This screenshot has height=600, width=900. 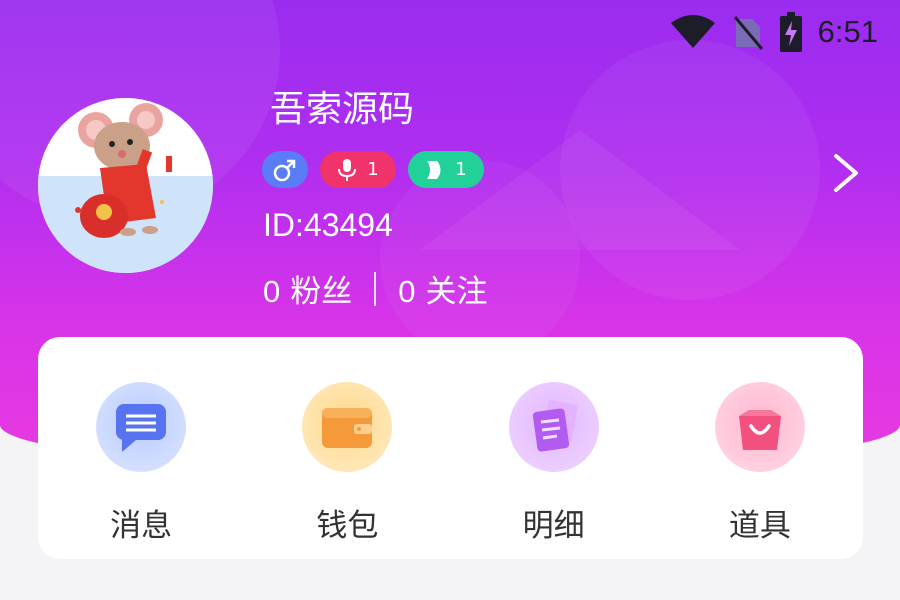 I want to click on user-level-value: 1, so click(x=461, y=169).